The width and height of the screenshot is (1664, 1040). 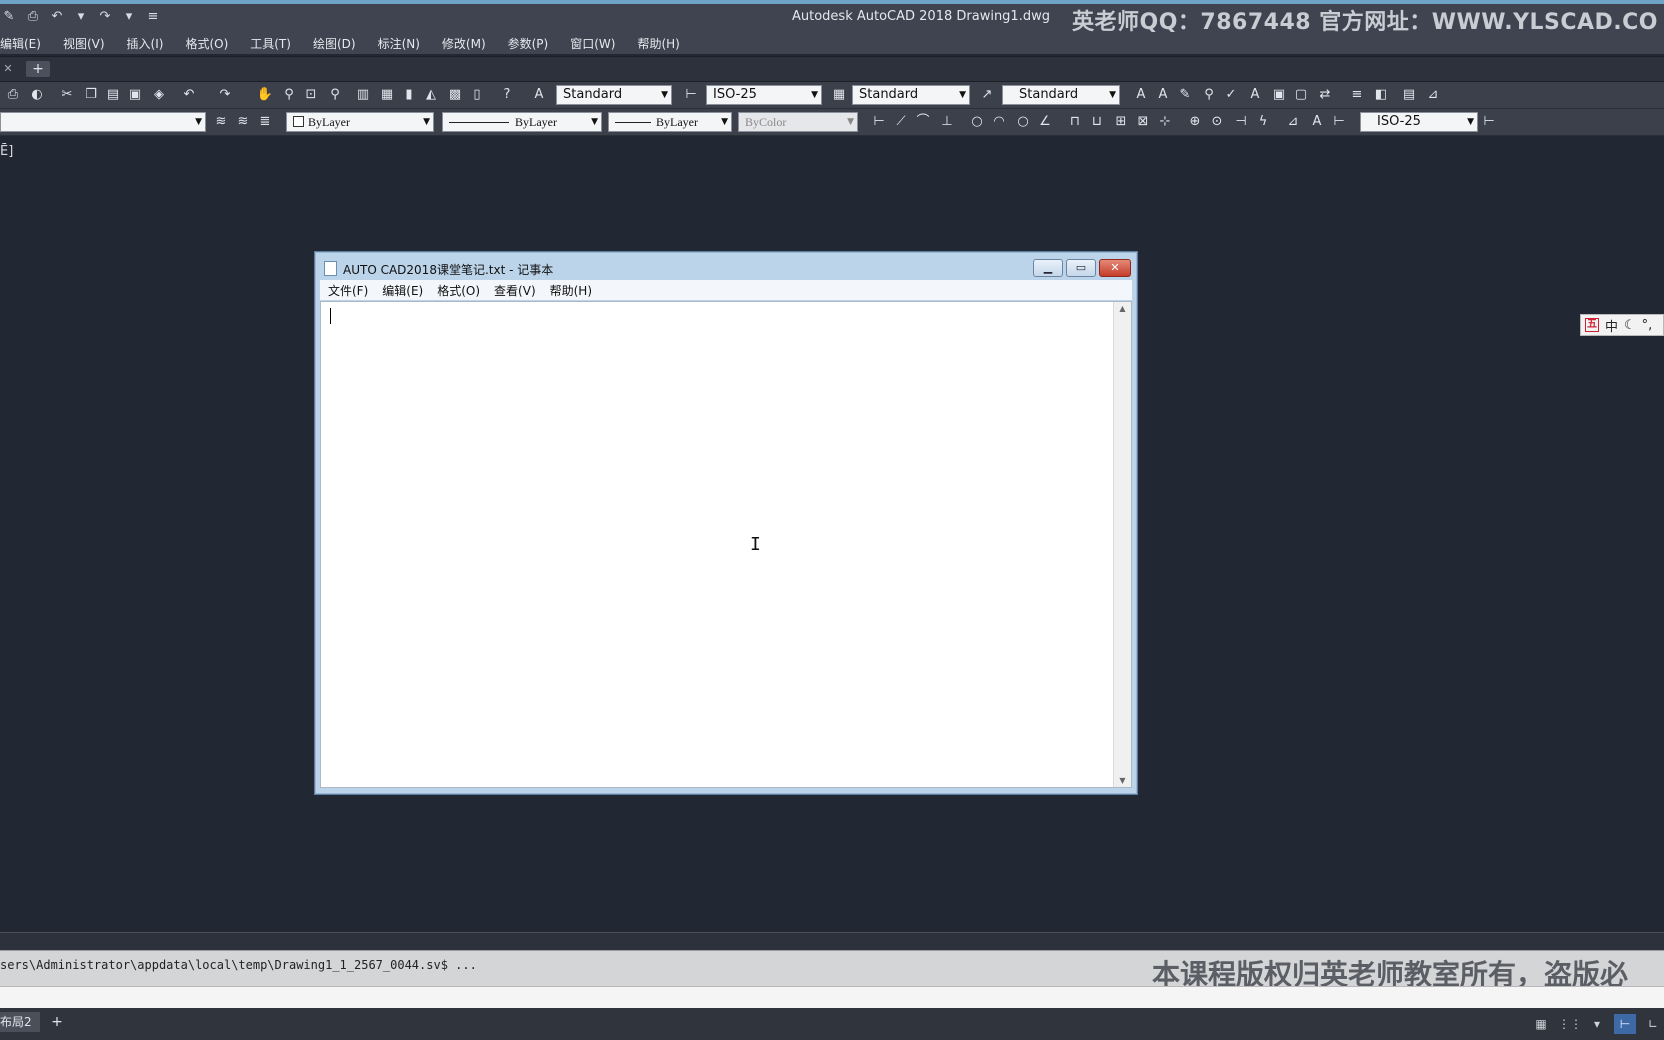 What do you see at coordinates (458, 290) in the screenshot?
I see `notepad-menu-format: 格式(O)` at bounding box center [458, 290].